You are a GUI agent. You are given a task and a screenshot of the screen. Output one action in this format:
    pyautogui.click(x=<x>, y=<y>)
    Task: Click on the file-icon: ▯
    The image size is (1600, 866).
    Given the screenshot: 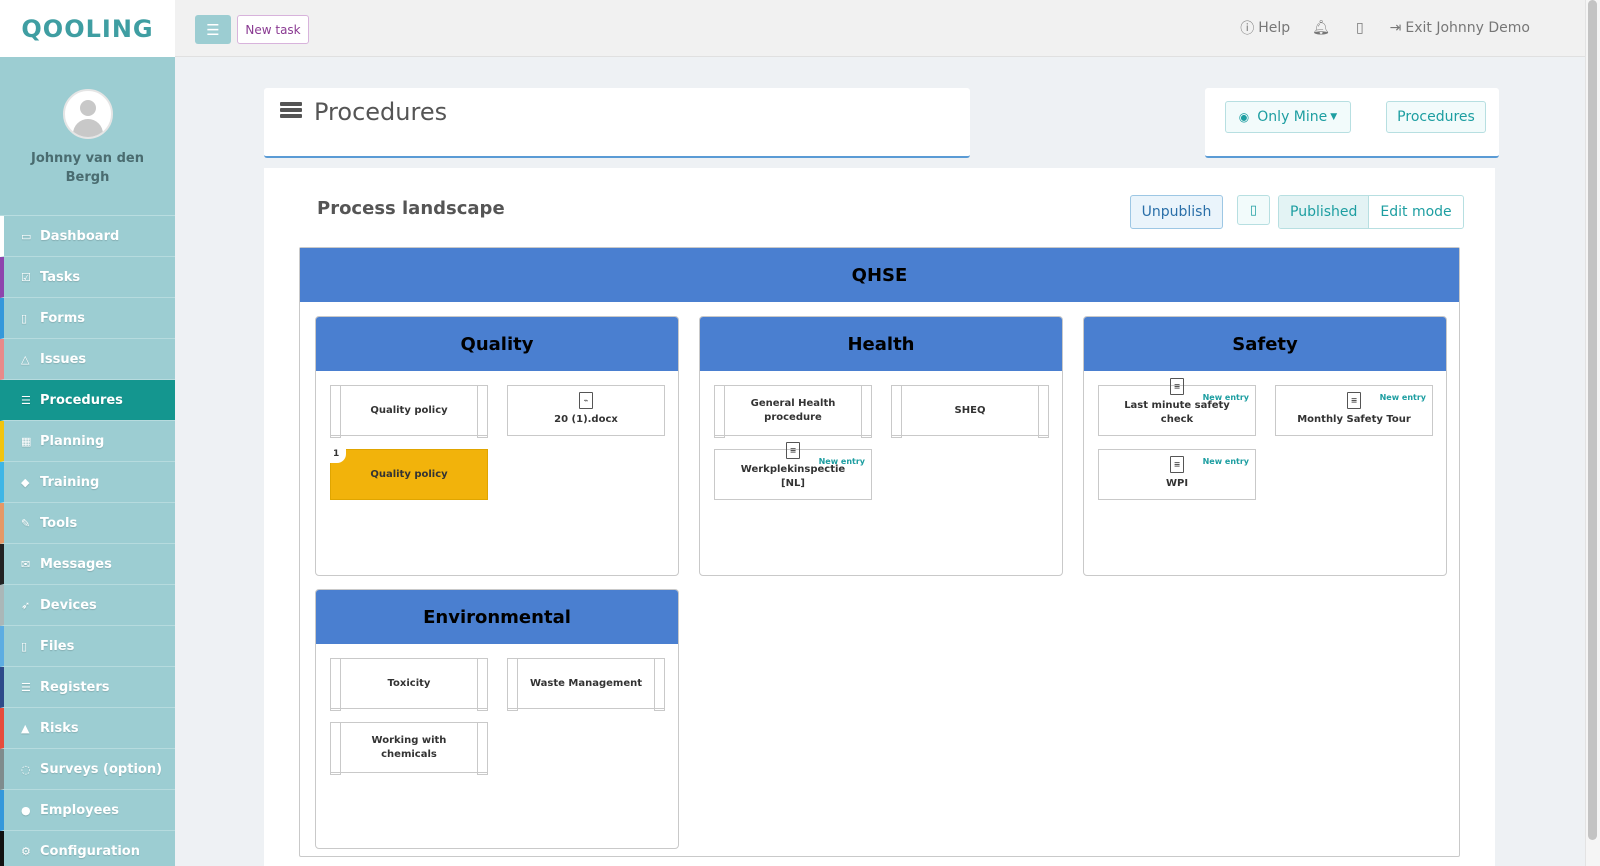 What is the action you would take?
    pyautogui.click(x=24, y=318)
    